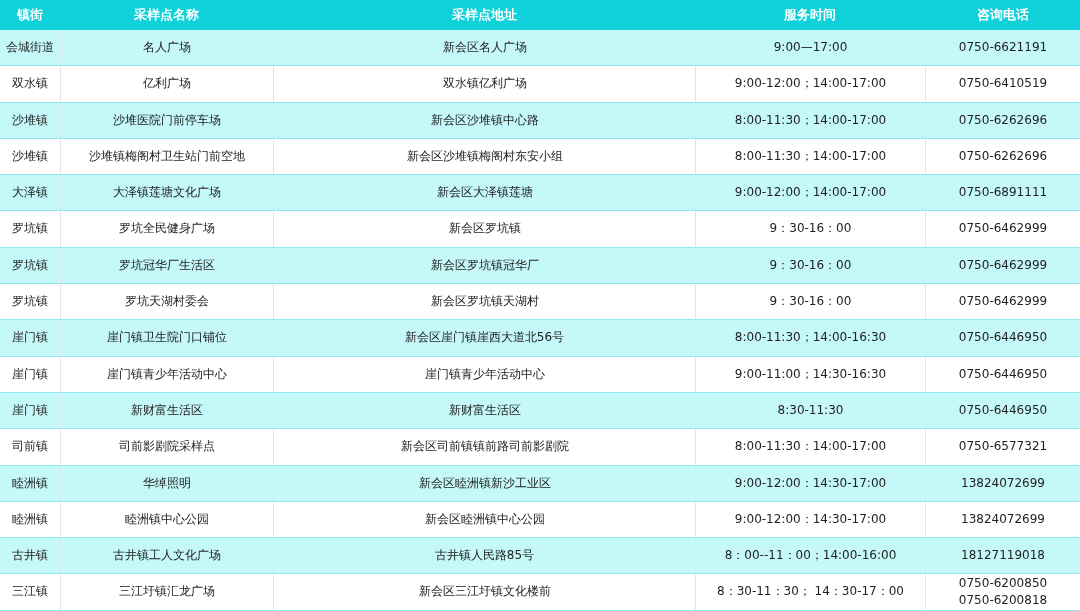  Describe the element at coordinates (166, 120) in the screenshot. I see `table-cell: 沙堆医院门前停车场` at that location.